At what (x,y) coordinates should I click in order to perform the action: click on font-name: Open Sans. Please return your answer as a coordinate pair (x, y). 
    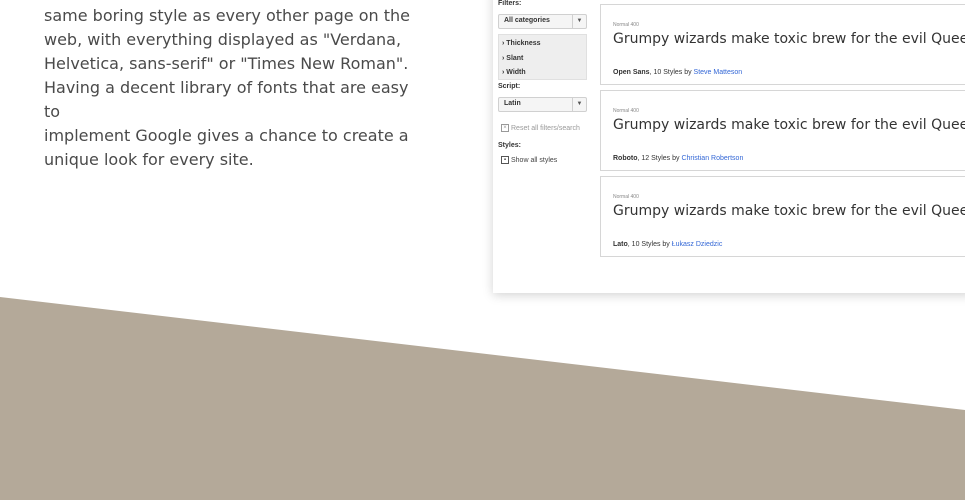
    Looking at the image, I should click on (631, 72).